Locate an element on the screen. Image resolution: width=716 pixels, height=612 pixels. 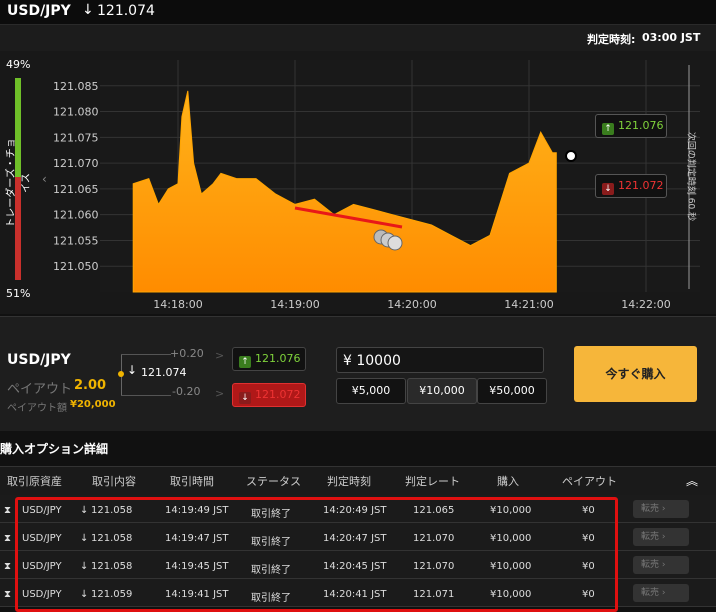
spot-dot is located at coordinates (121, 374).